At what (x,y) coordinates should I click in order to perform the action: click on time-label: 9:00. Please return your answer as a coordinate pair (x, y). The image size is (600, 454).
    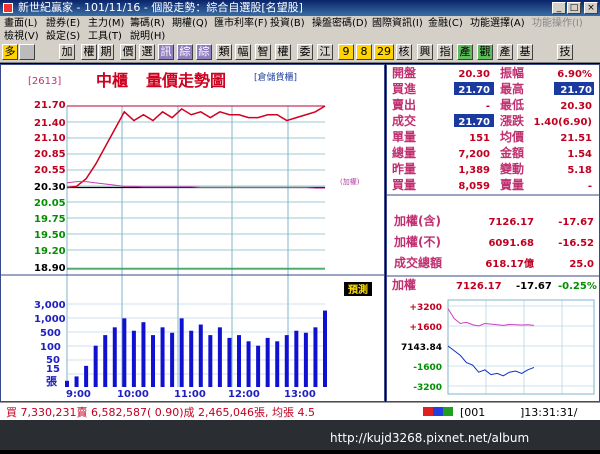
    Looking at the image, I should click on (78, 394).